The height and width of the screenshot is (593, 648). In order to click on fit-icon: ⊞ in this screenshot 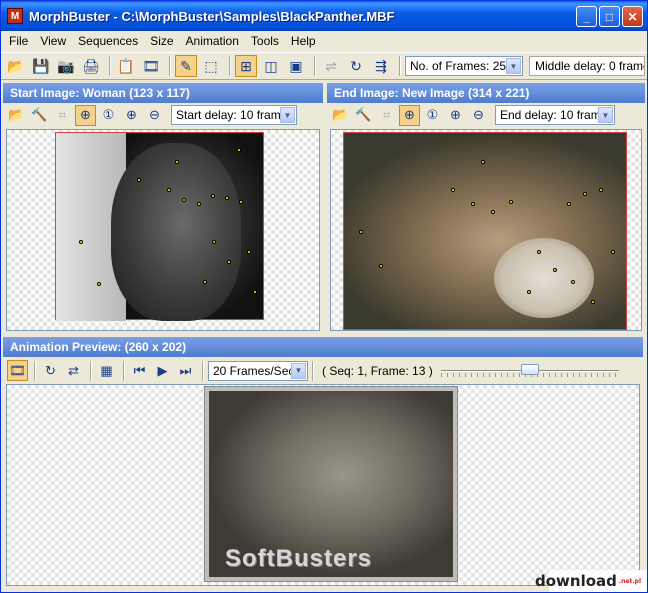, I will do `click(246, 66)`.